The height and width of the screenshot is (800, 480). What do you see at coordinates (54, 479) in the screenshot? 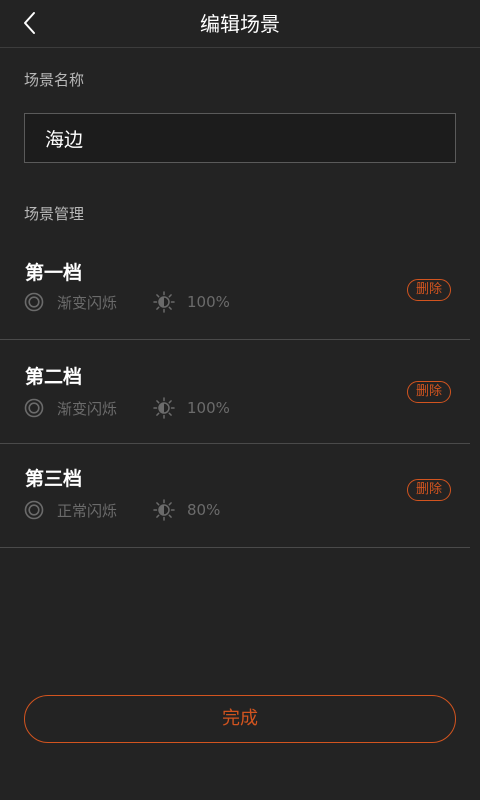
I see `level-title: 第三档` at bounding box center [54, 479].